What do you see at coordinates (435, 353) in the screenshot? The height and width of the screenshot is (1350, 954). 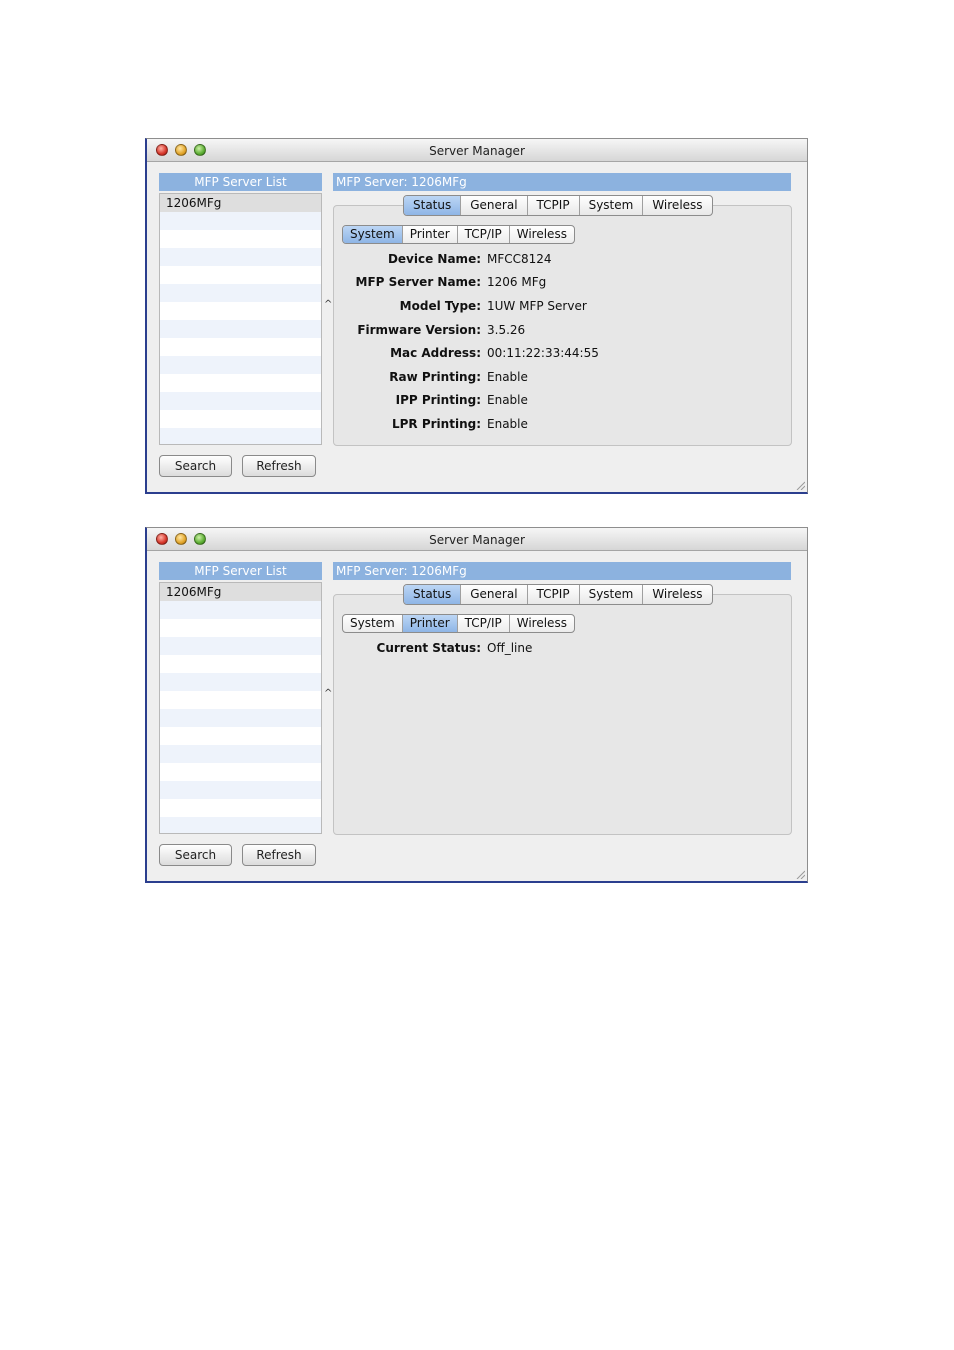 I see `field-label: Mac Address:` at bounding box center [435, 353].